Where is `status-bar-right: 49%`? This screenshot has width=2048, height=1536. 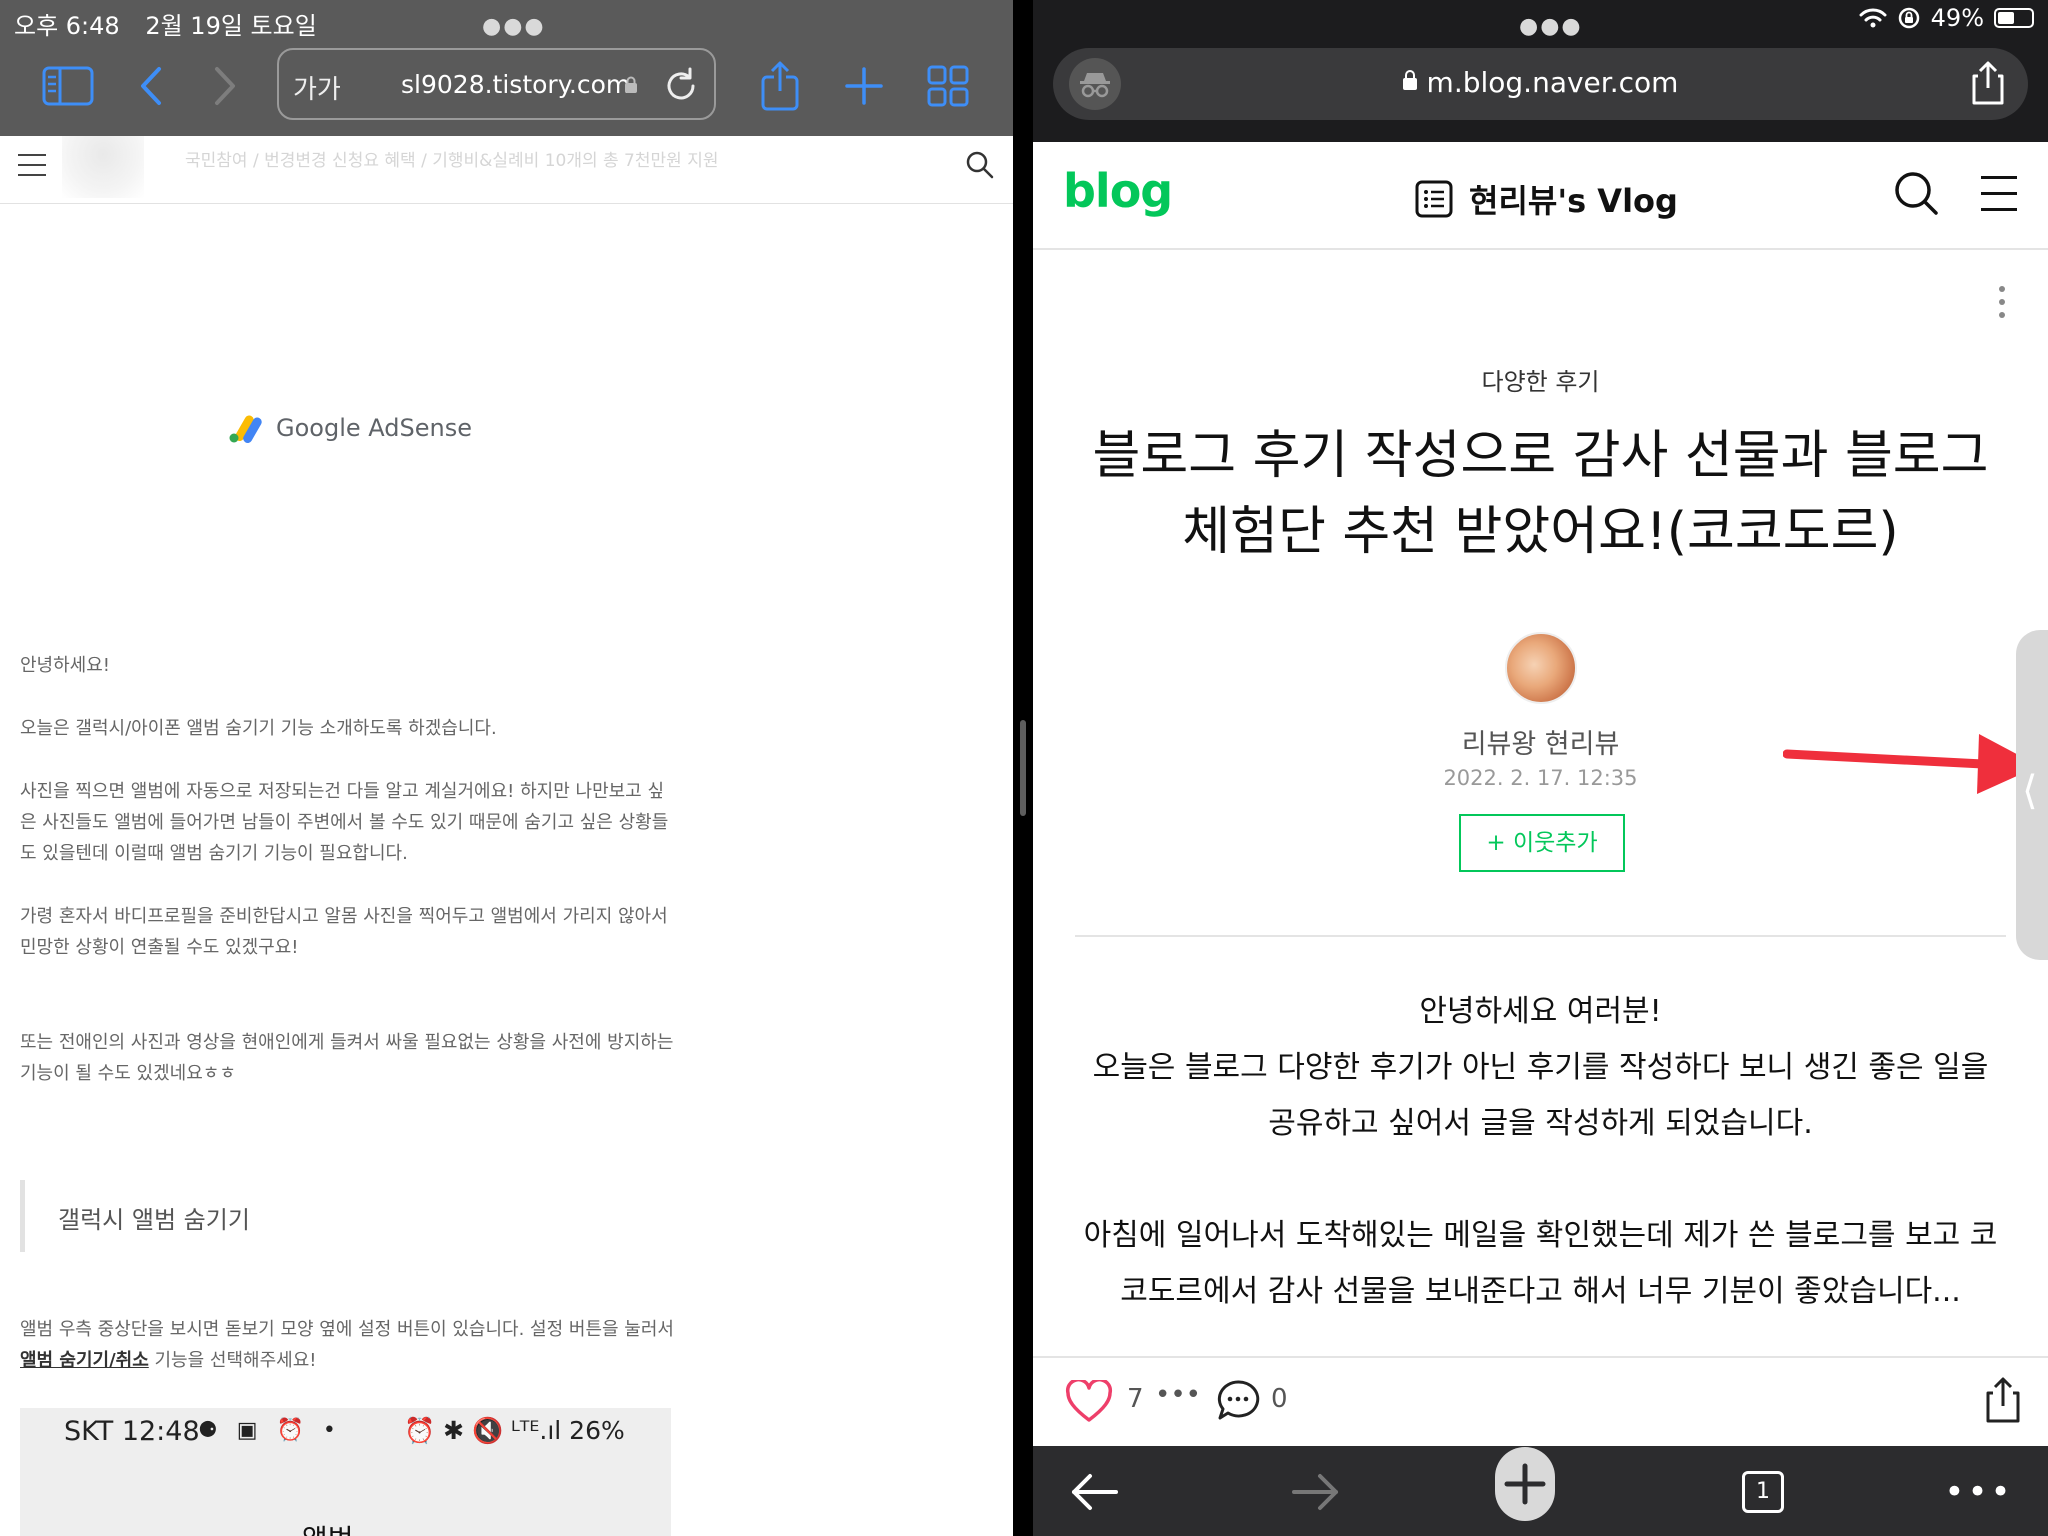 status-bar-right: 49% is located at coordinates (1946, 18).